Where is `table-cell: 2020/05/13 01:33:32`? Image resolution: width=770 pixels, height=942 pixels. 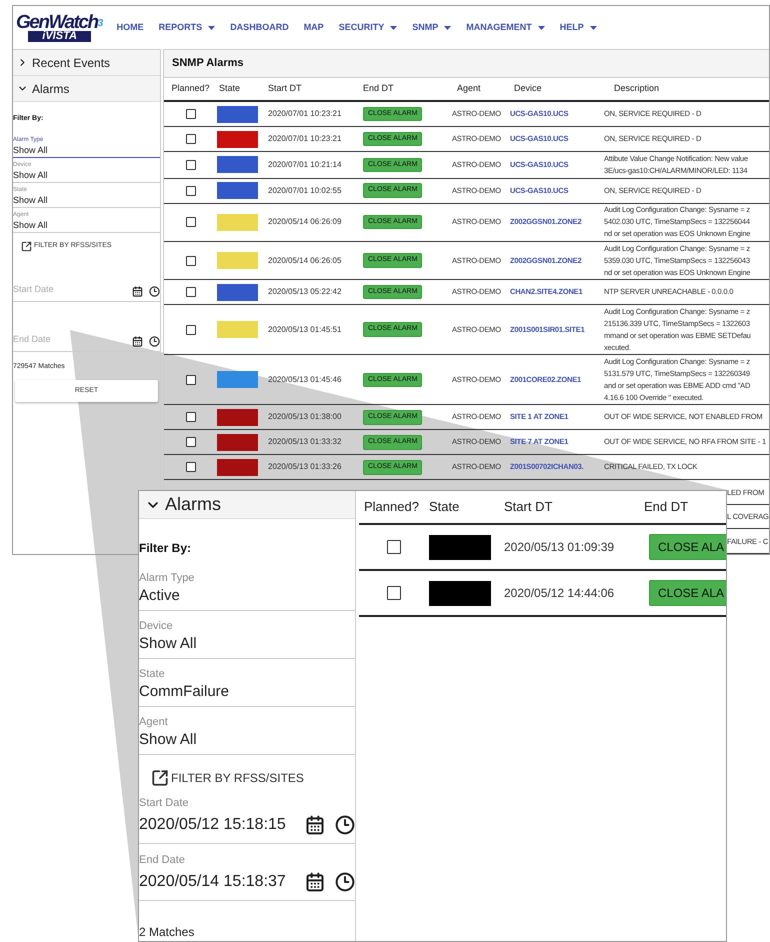 table-cell: 2020/05/13 01:33:32 is located at coordinates (305, 441).